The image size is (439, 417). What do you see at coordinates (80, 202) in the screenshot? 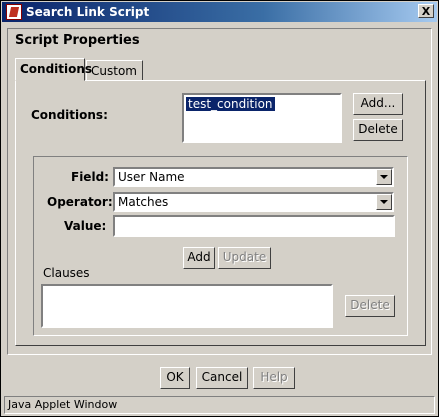
I see `operator-label: Operator:` at bounding box center [80, 202].